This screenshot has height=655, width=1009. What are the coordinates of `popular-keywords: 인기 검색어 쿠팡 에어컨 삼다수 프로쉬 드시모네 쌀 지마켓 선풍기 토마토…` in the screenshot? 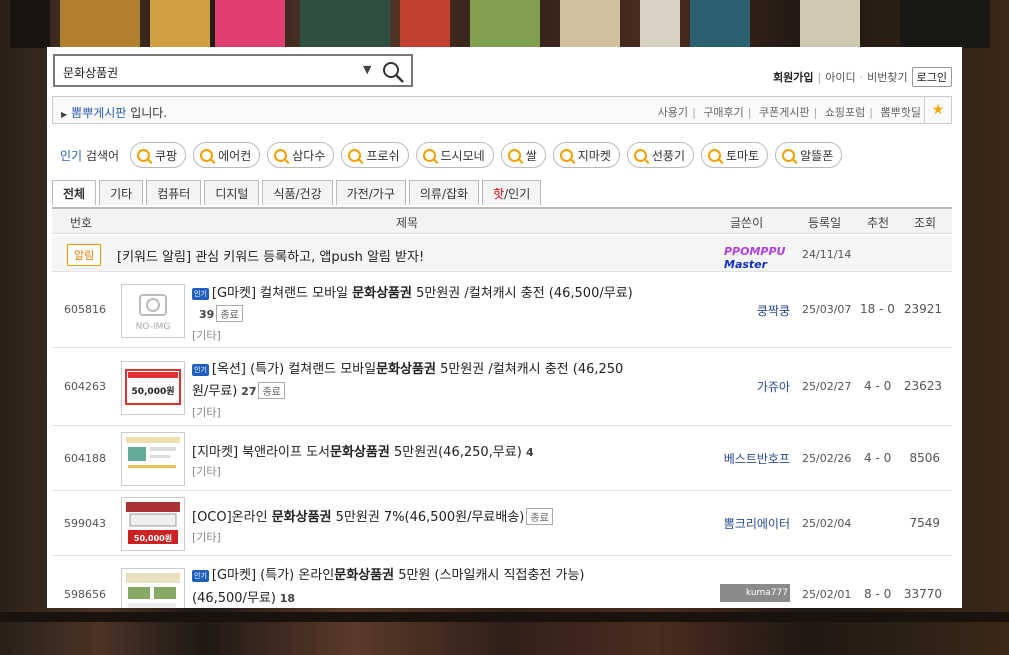 It's located at (451, 155).